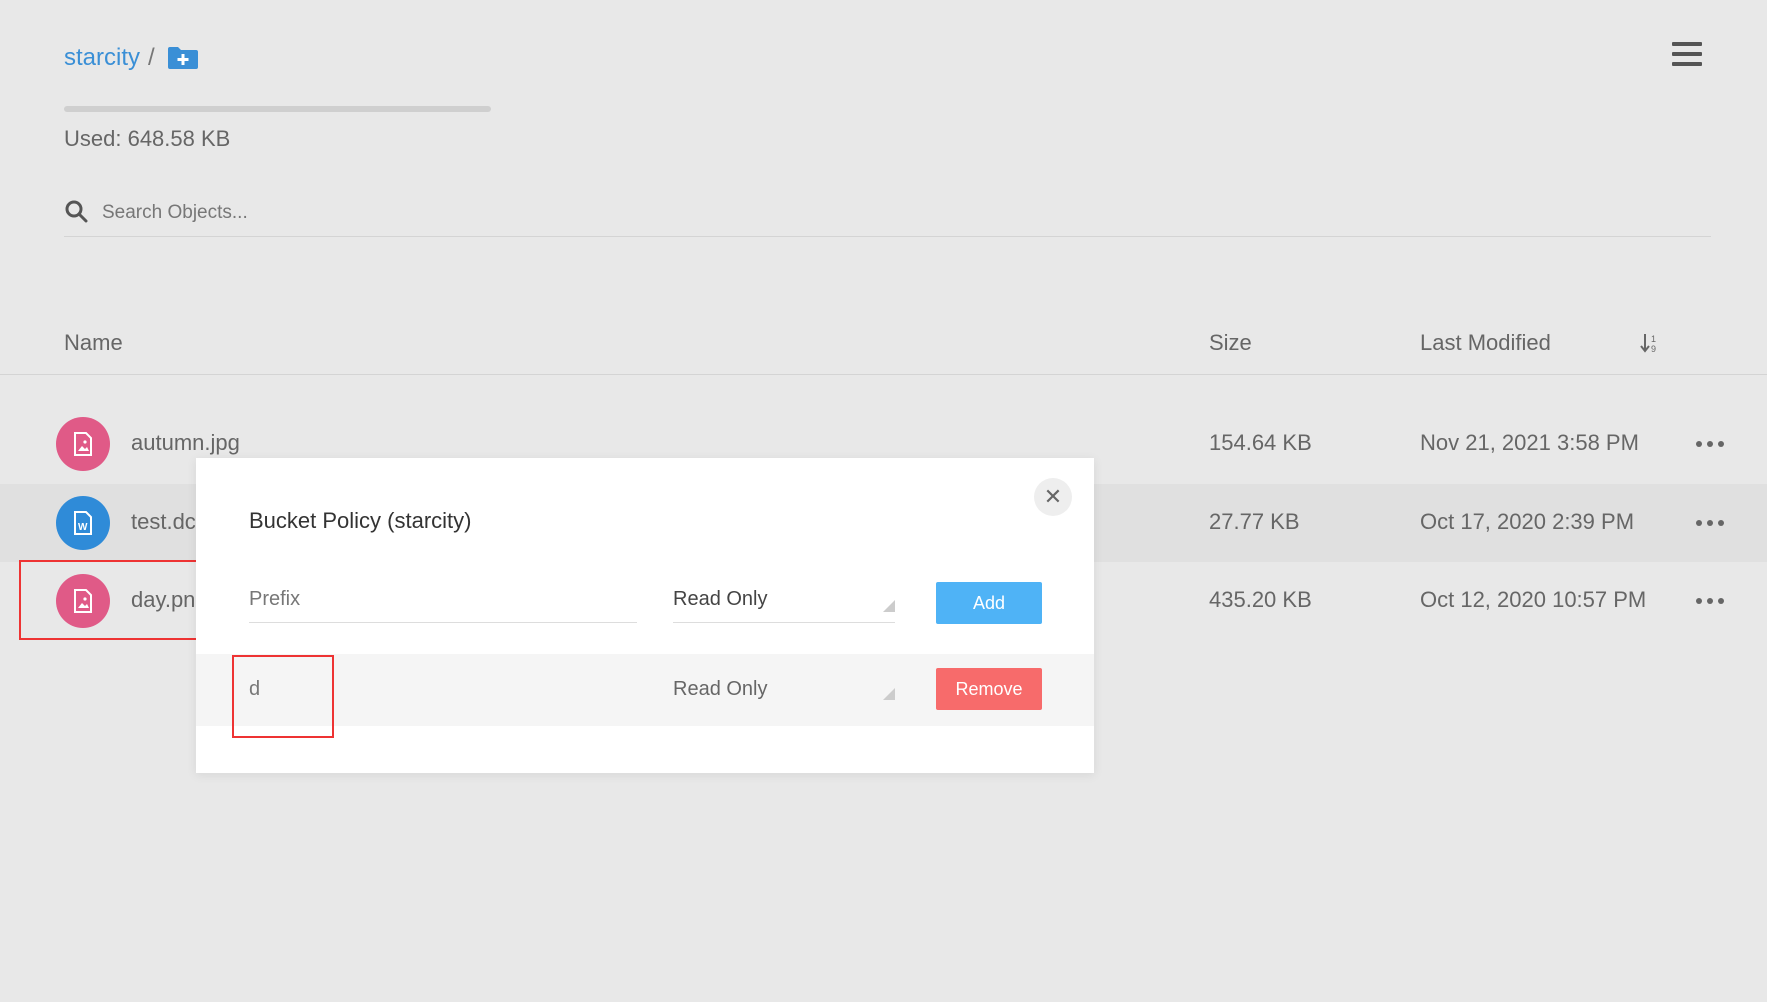  Describe the element at coordinates (1653, 349) in the screenshot. I see `svg-text: 9` at that location.